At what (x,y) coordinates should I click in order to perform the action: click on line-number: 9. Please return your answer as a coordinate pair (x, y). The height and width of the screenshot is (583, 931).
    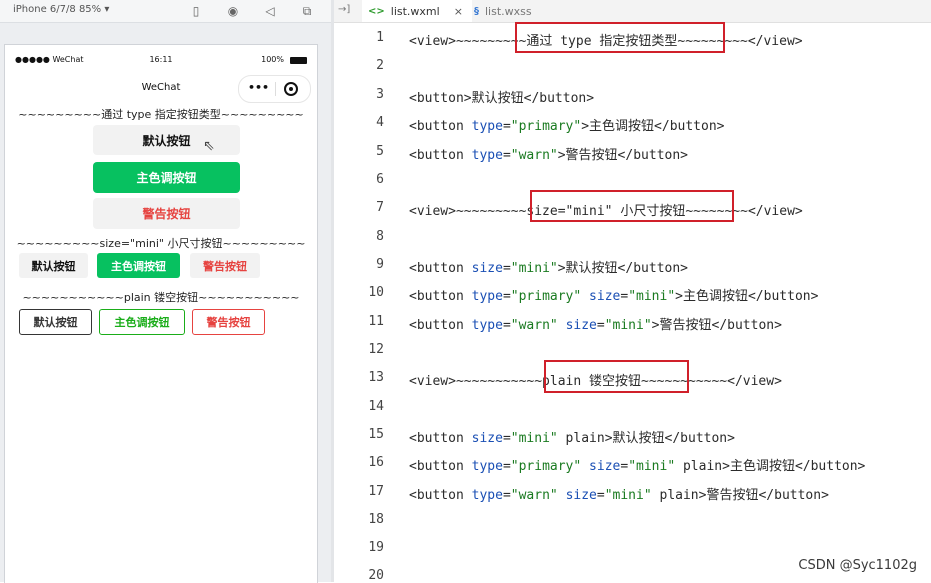
    Looking at the image, I should click on (380, 264).